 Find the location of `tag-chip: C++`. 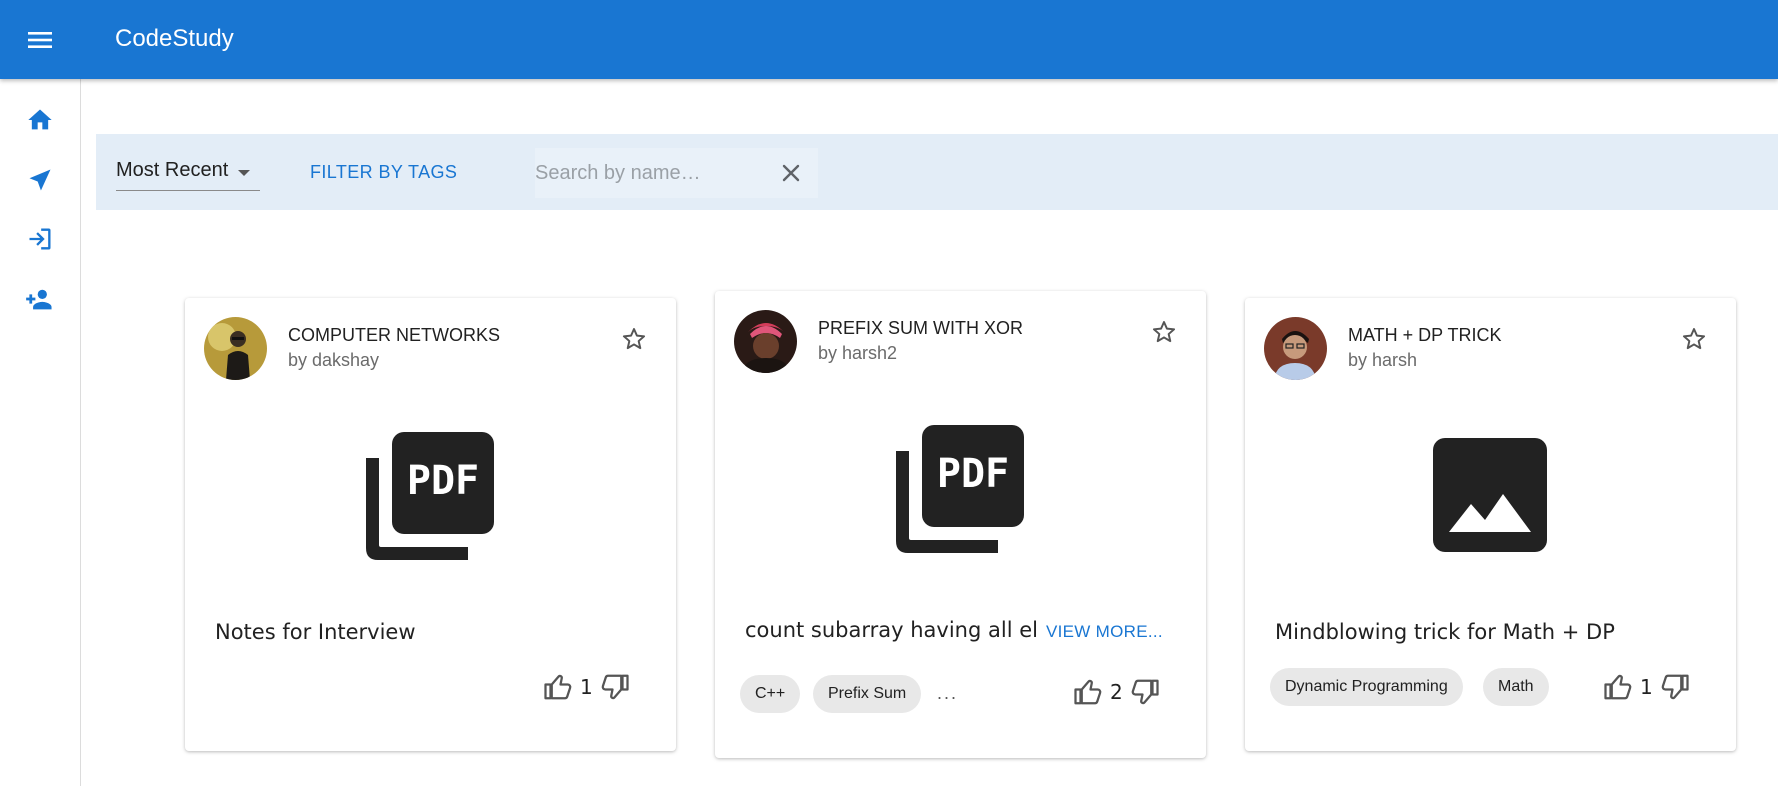

tag-chip: C++ is located at coordinates (770, 694).